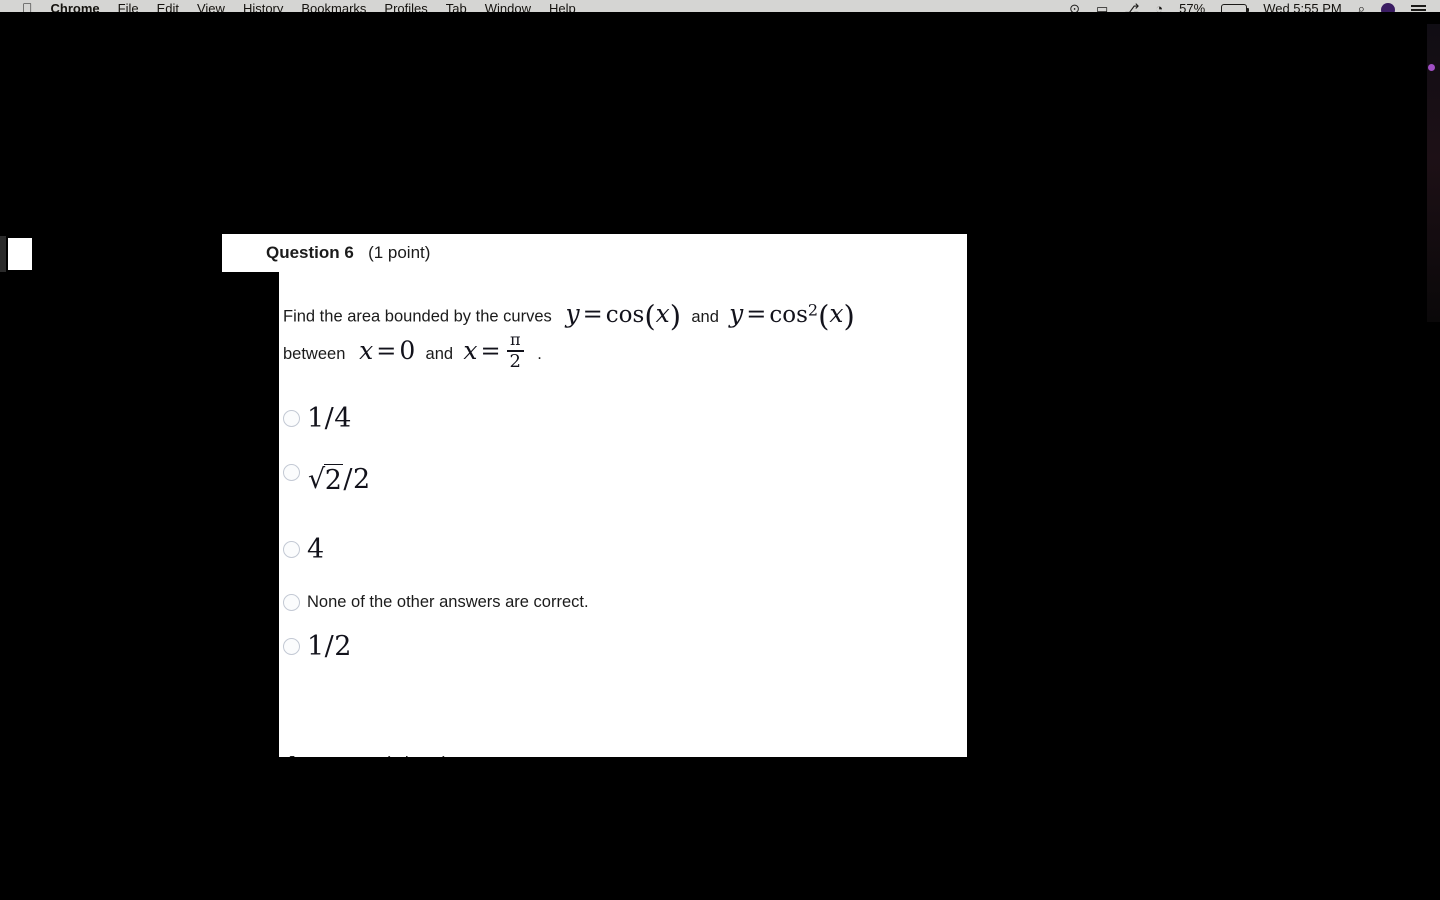 This screenshot has height=900, width=1440. I want to click on math-fraction-denominator-two: 2, so click(515, 361).